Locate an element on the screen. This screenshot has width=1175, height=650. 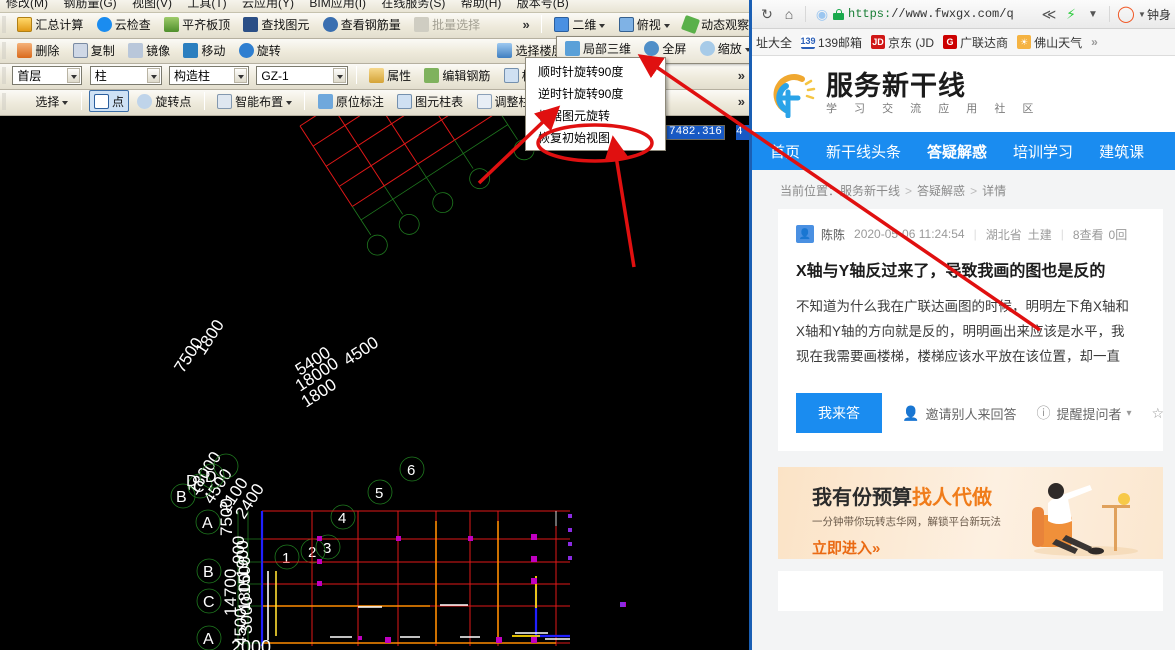
toolbar-button-select: 选择 is located at coordinates (42, 101).